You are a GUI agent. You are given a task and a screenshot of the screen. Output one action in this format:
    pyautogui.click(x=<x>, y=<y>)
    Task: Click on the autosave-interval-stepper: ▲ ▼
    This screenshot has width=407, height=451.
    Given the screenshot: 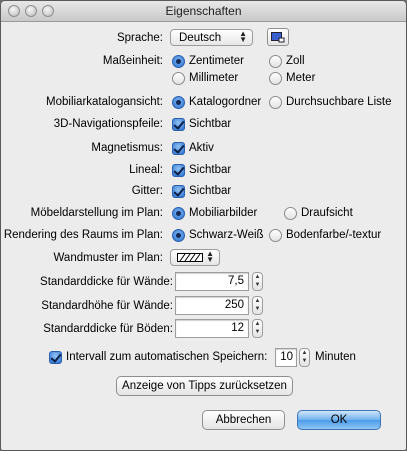 What is the action you would take?
    pyautogui.click(x=304, y=357)
    